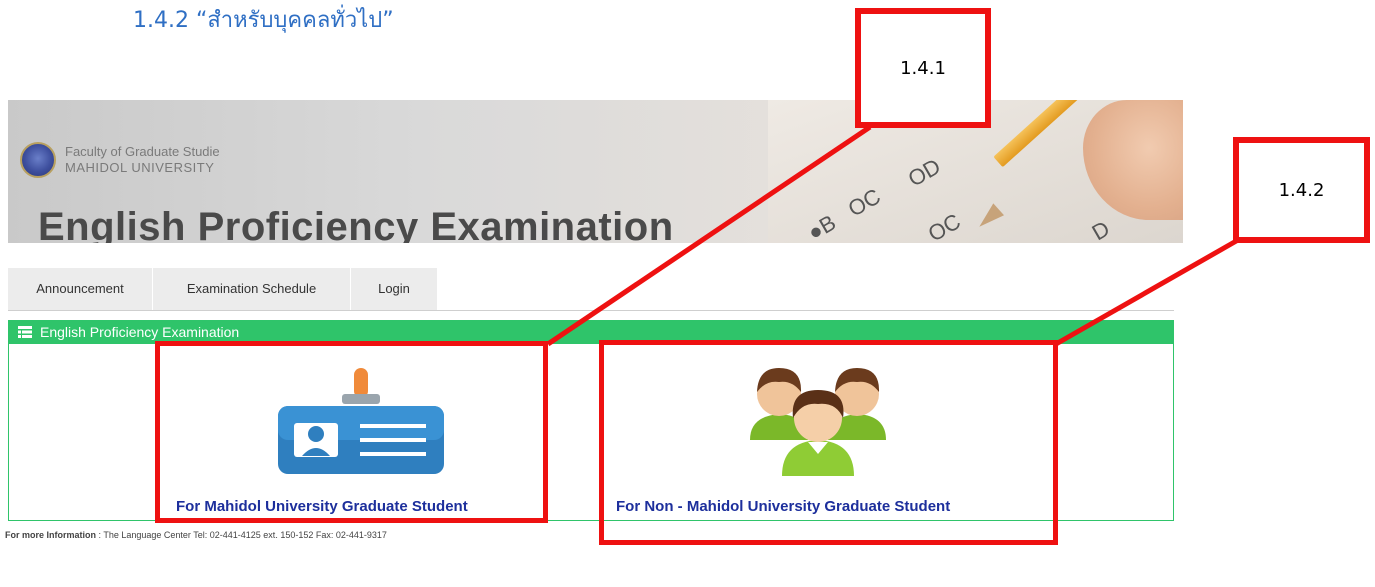  What do you see at coordinates (263, 20) in the screenshot?
I see `document-heading: 1.4.2 “สำหรับบุคคลทั่วไป”` at bounding box center [263, 20].